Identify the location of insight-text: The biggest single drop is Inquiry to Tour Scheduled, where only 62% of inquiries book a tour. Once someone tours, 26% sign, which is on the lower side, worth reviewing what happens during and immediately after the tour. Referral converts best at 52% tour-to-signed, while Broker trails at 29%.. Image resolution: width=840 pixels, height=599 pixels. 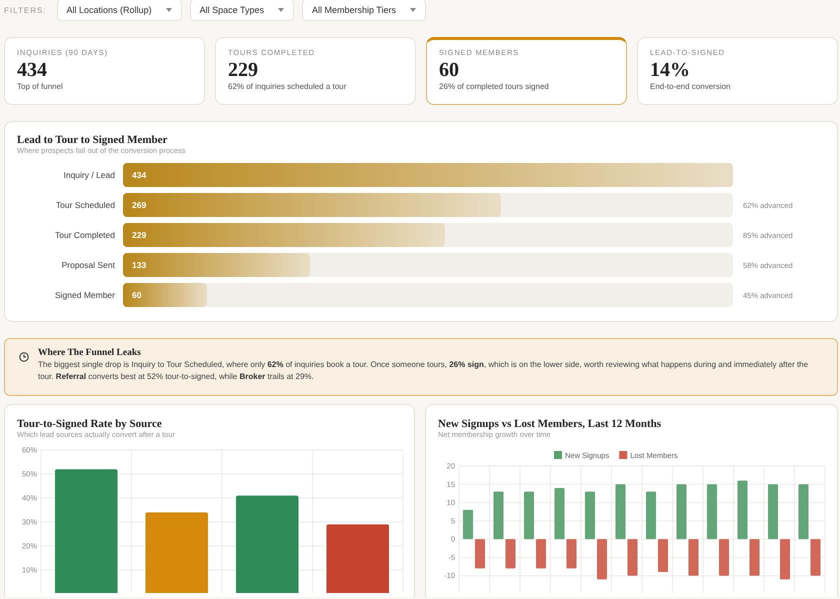
(424, 371).